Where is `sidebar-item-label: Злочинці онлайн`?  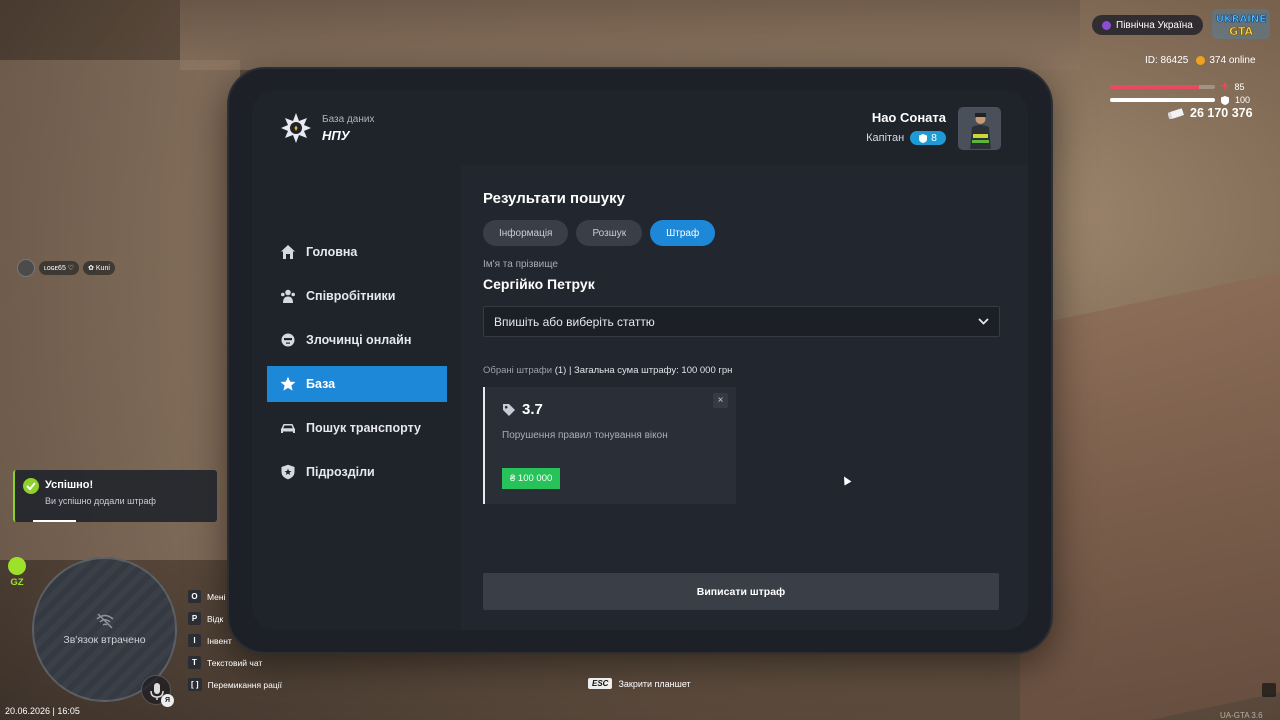 sidebar-item-label: Злочинці онлайн is located at coordinates (359, 340).